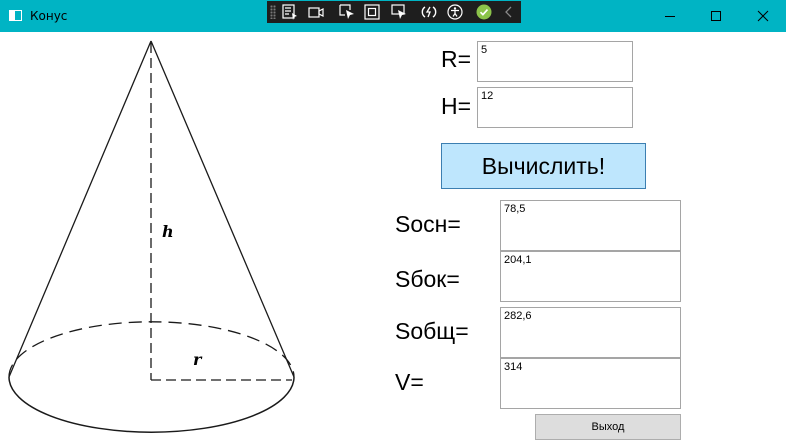 The image size is (786, 443). I want to click on close-icon, so click(763, 16).